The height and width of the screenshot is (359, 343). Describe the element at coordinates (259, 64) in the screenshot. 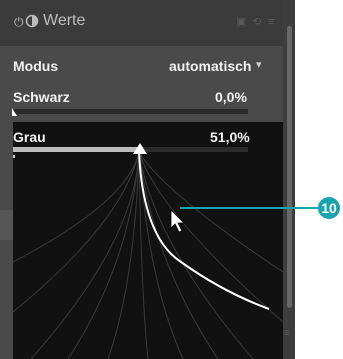

I see `chevron-down-icon: ▾` at that location.